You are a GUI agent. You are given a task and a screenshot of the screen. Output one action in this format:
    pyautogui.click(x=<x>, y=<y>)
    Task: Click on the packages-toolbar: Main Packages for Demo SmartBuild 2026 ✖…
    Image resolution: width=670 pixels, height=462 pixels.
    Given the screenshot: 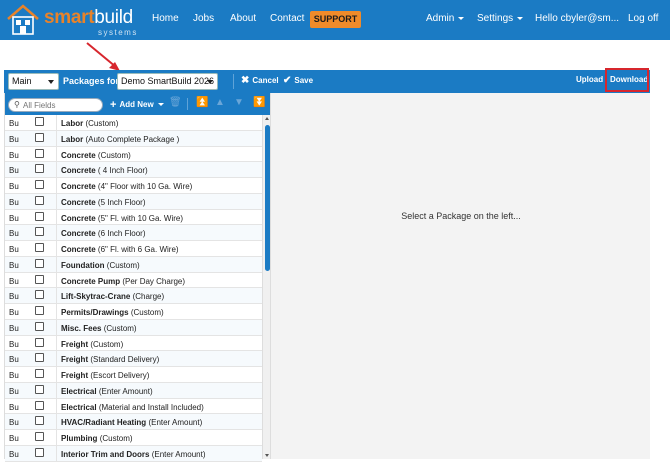 What is the action you would take?
    pyautogui.click(x=327, y=81)
    